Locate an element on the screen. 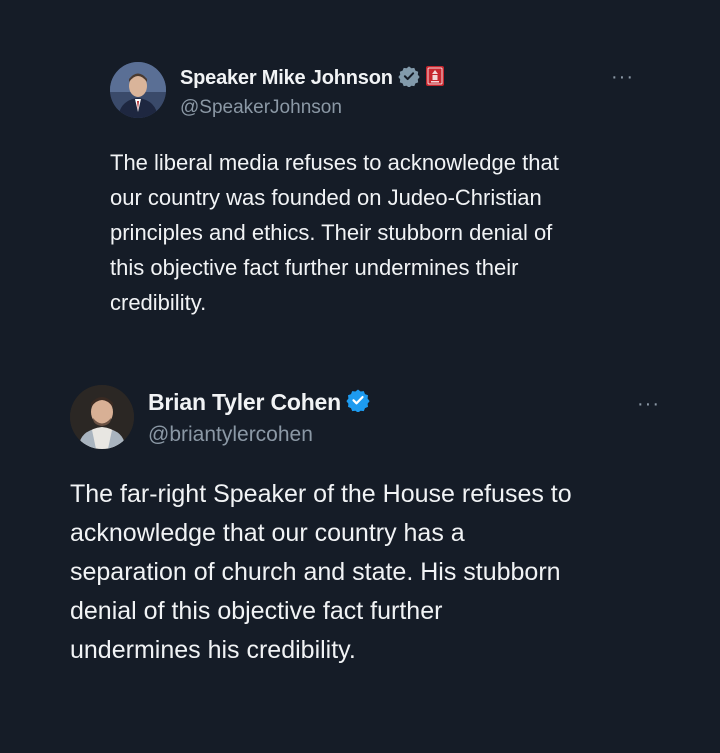 The image size is (720, 753). tweet-author: Brian Tyler Cohen @briantylercohen is located at coordinates (259, 417).